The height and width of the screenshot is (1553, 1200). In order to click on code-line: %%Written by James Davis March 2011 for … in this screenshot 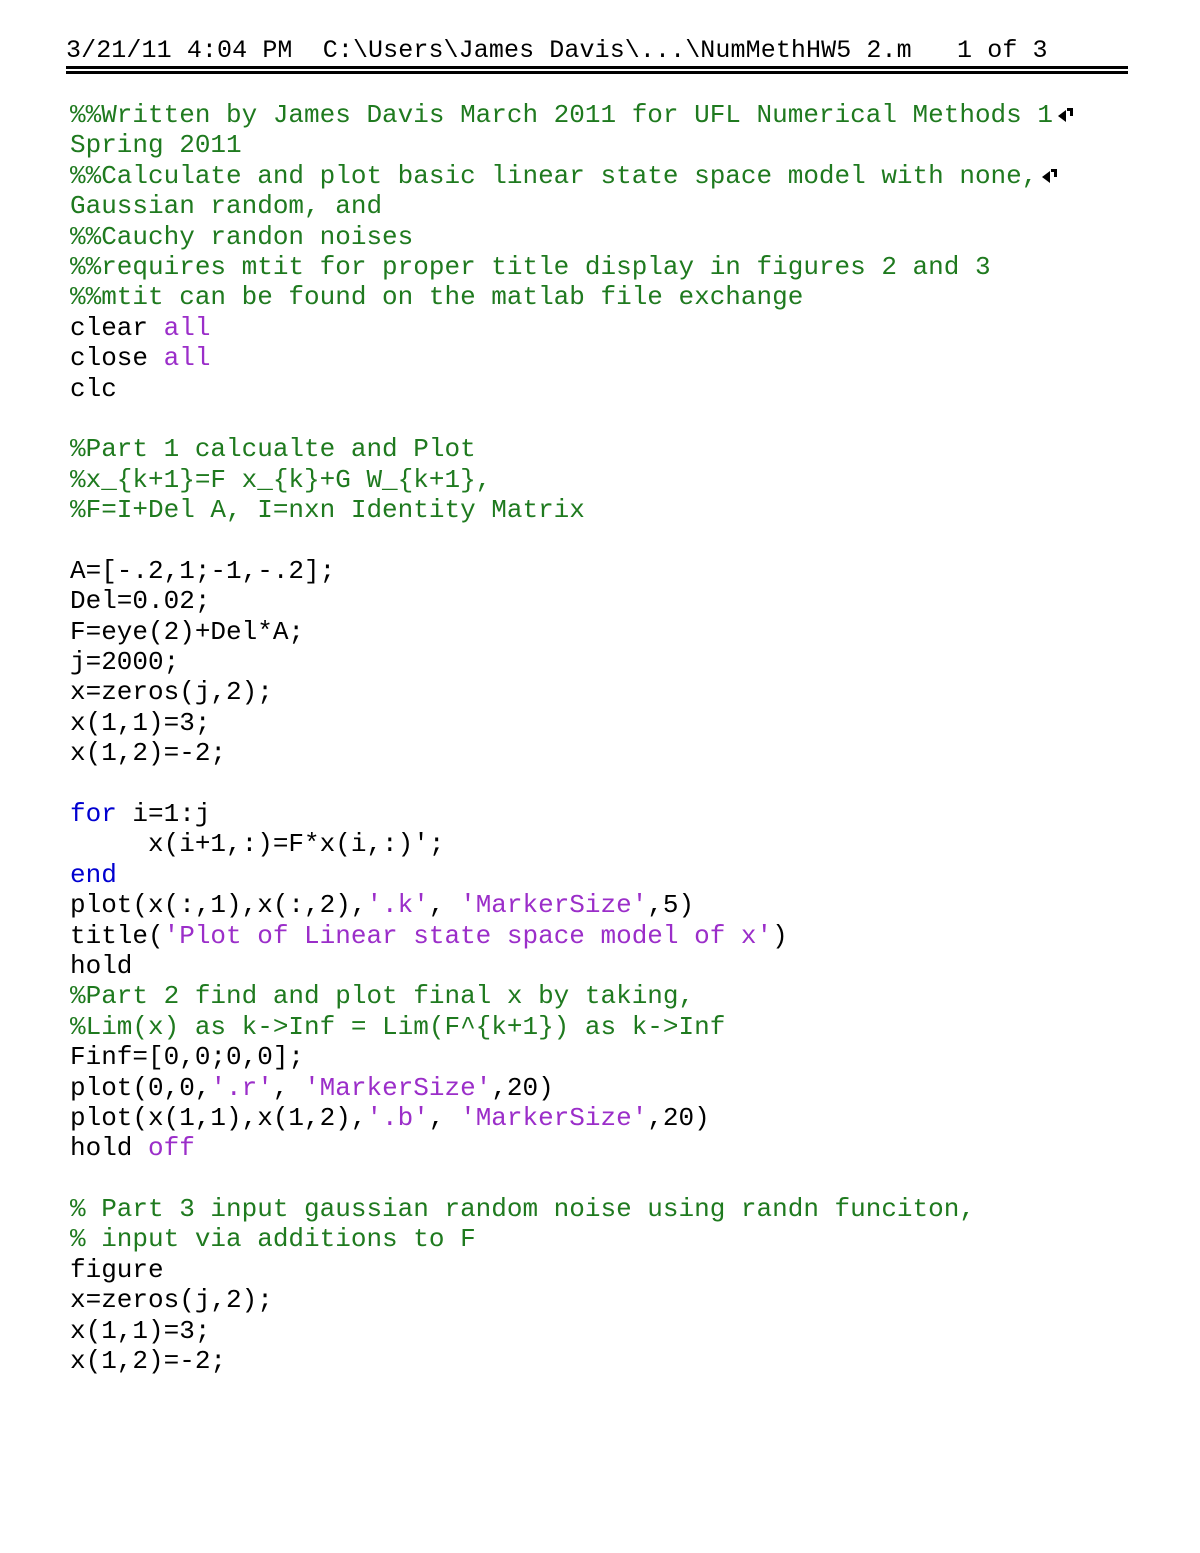, I will do `click(625, 115)`.